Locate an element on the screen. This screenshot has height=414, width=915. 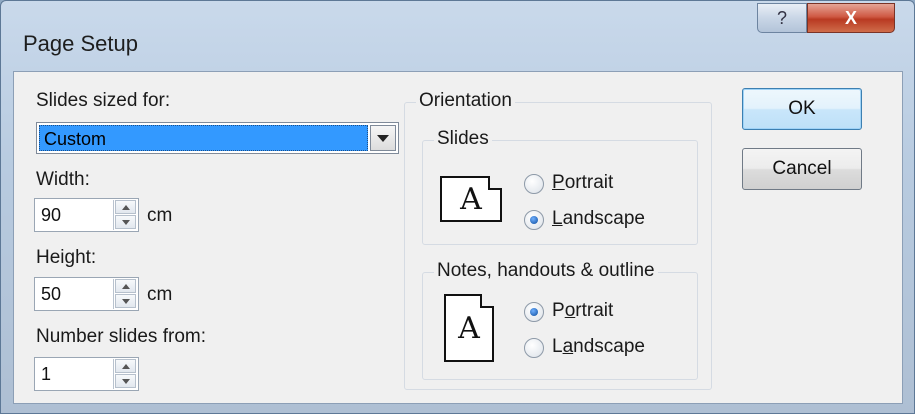
width-unit: cm is located at coordinates (160, 215).